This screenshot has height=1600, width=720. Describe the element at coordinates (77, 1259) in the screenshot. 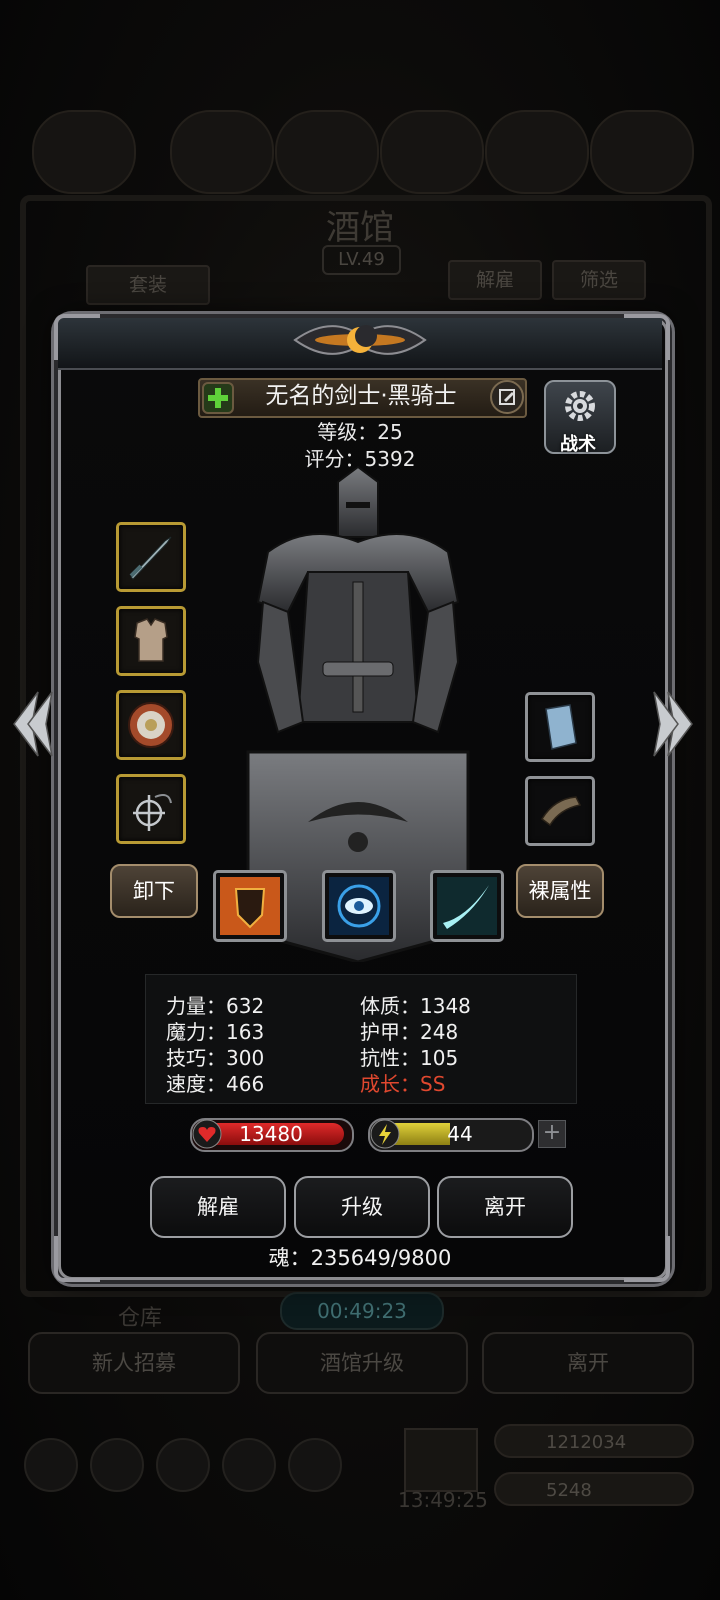

I see `dialog-corner-bl` at that location.